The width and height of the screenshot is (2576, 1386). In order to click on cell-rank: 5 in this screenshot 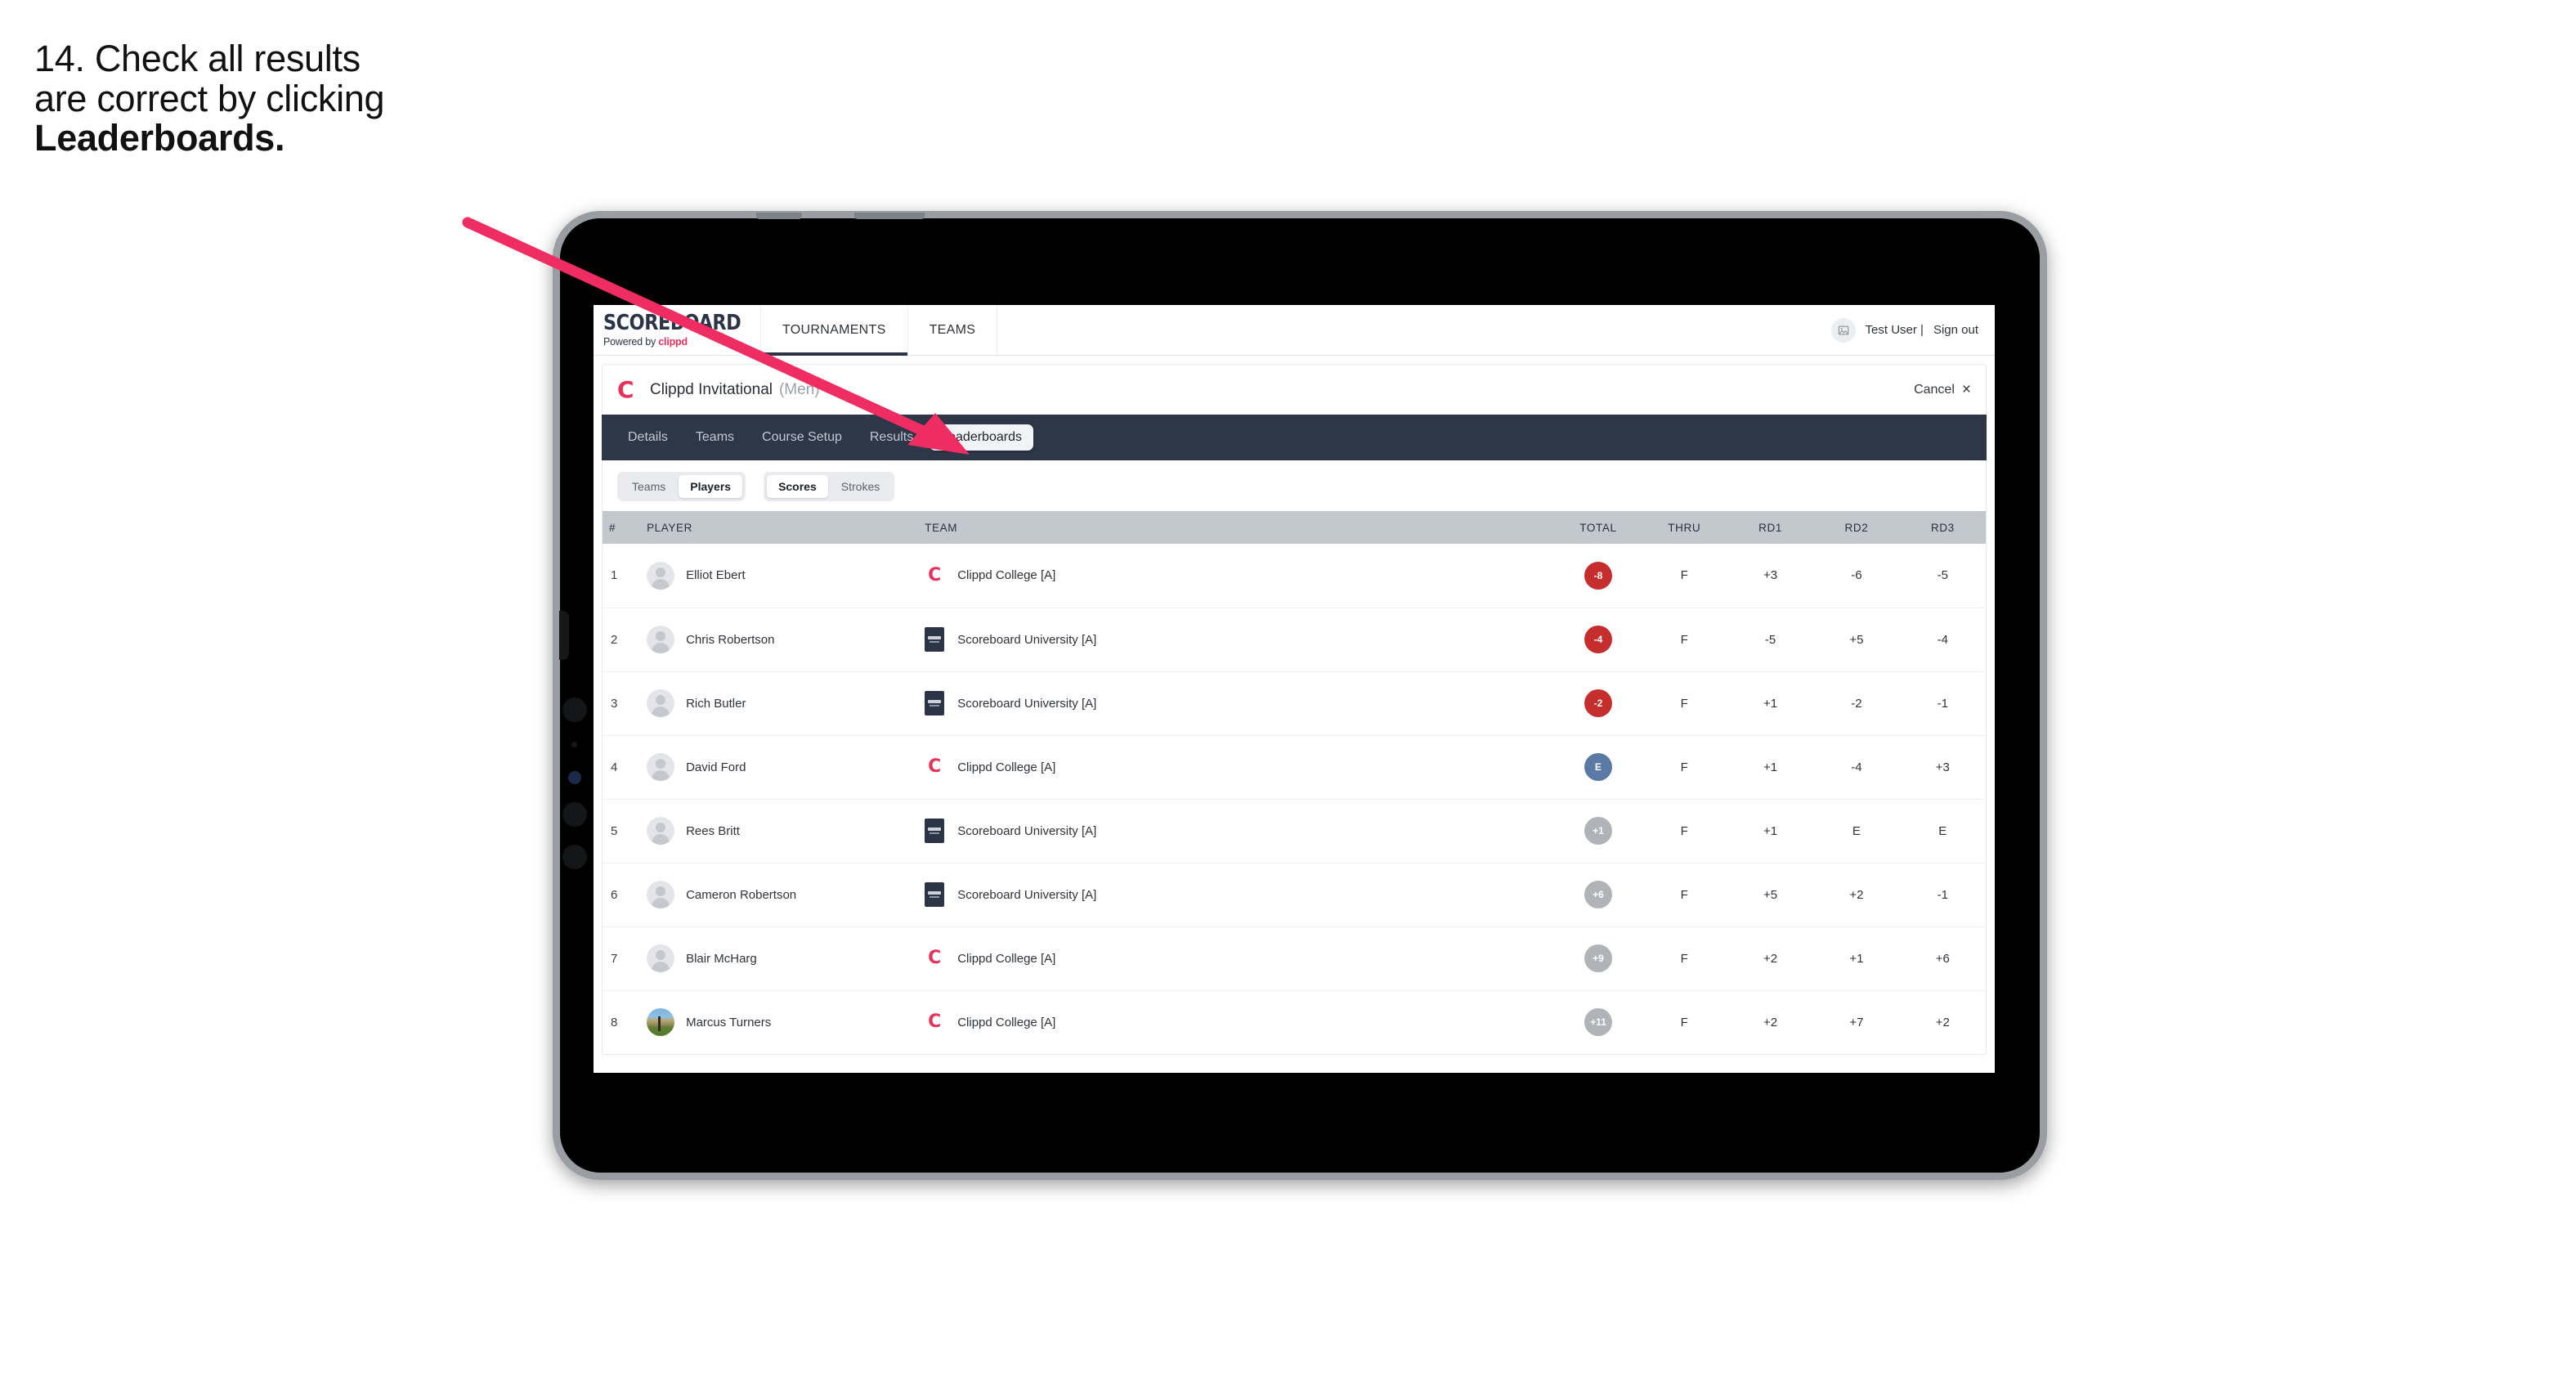, I will do `click(615, 830)`.